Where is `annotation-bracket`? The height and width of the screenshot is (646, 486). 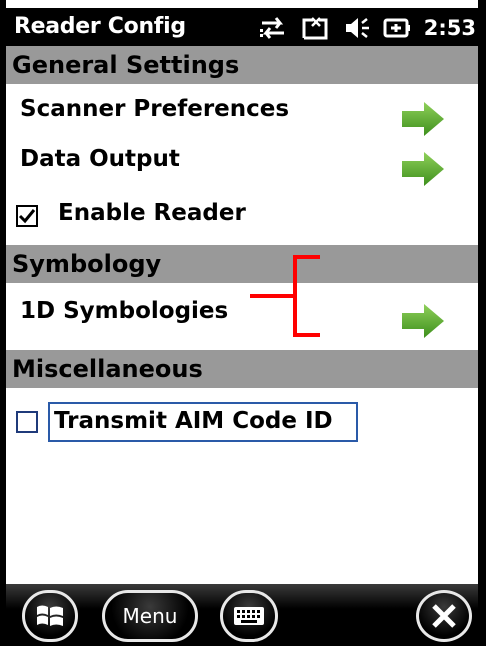
annotation-bracket is located at coordinates (285, 296).